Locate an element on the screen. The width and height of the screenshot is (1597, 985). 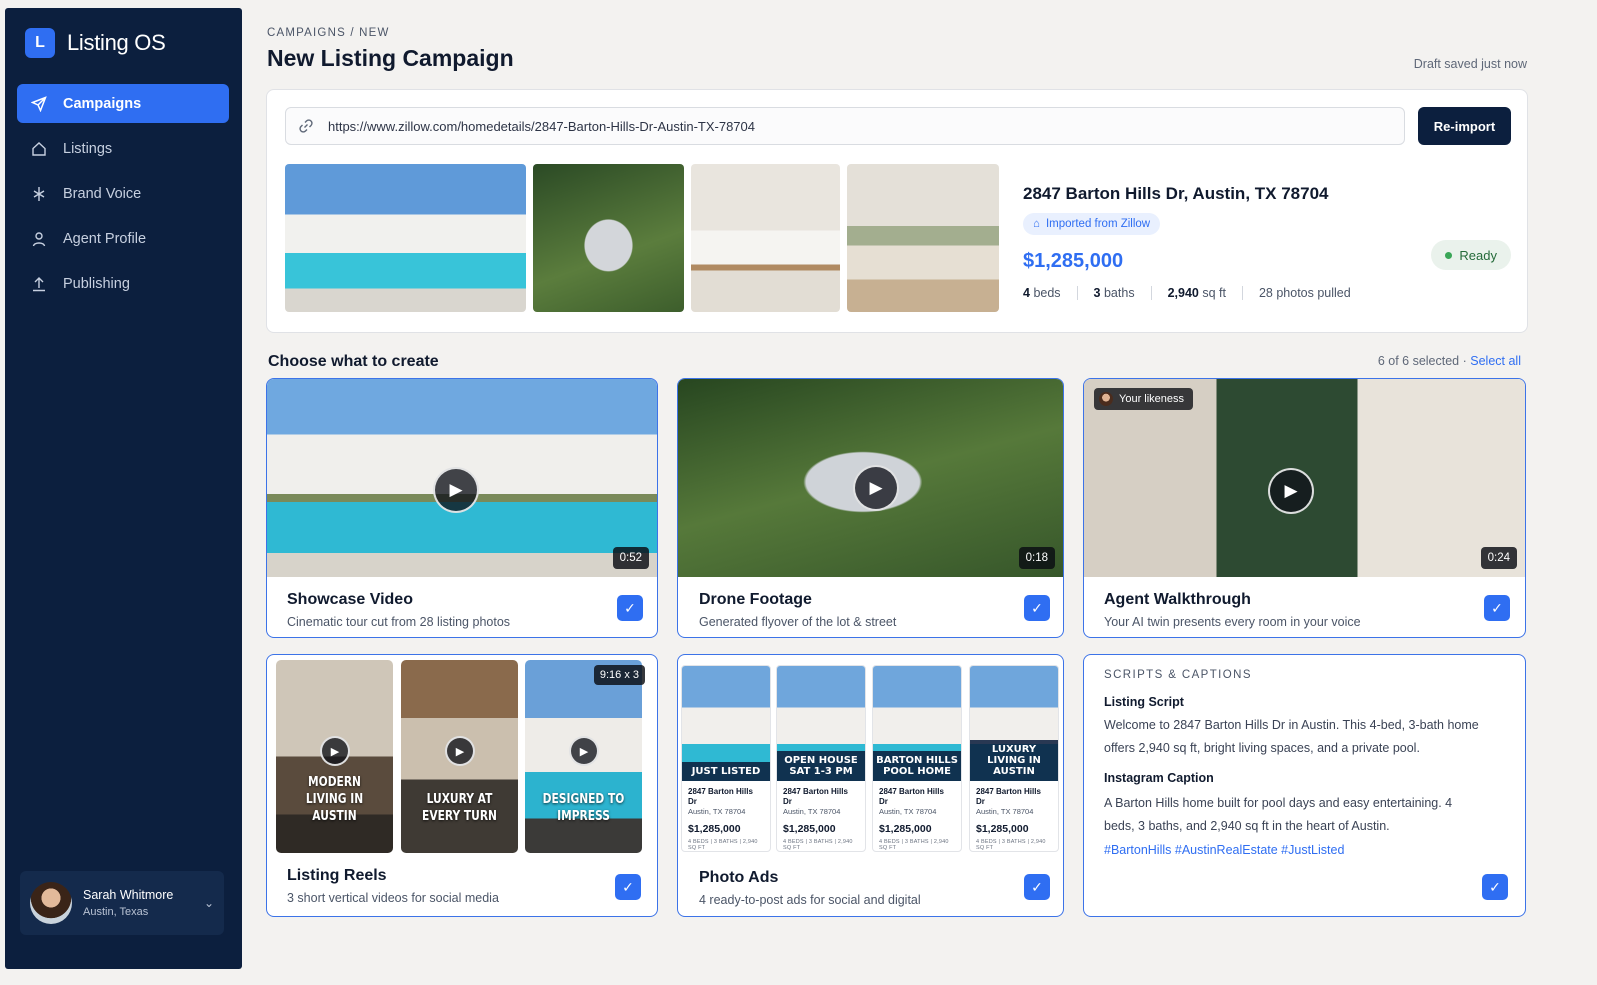
ad-photo: Luxury living in Austin is located at coordinates (1014, 723).